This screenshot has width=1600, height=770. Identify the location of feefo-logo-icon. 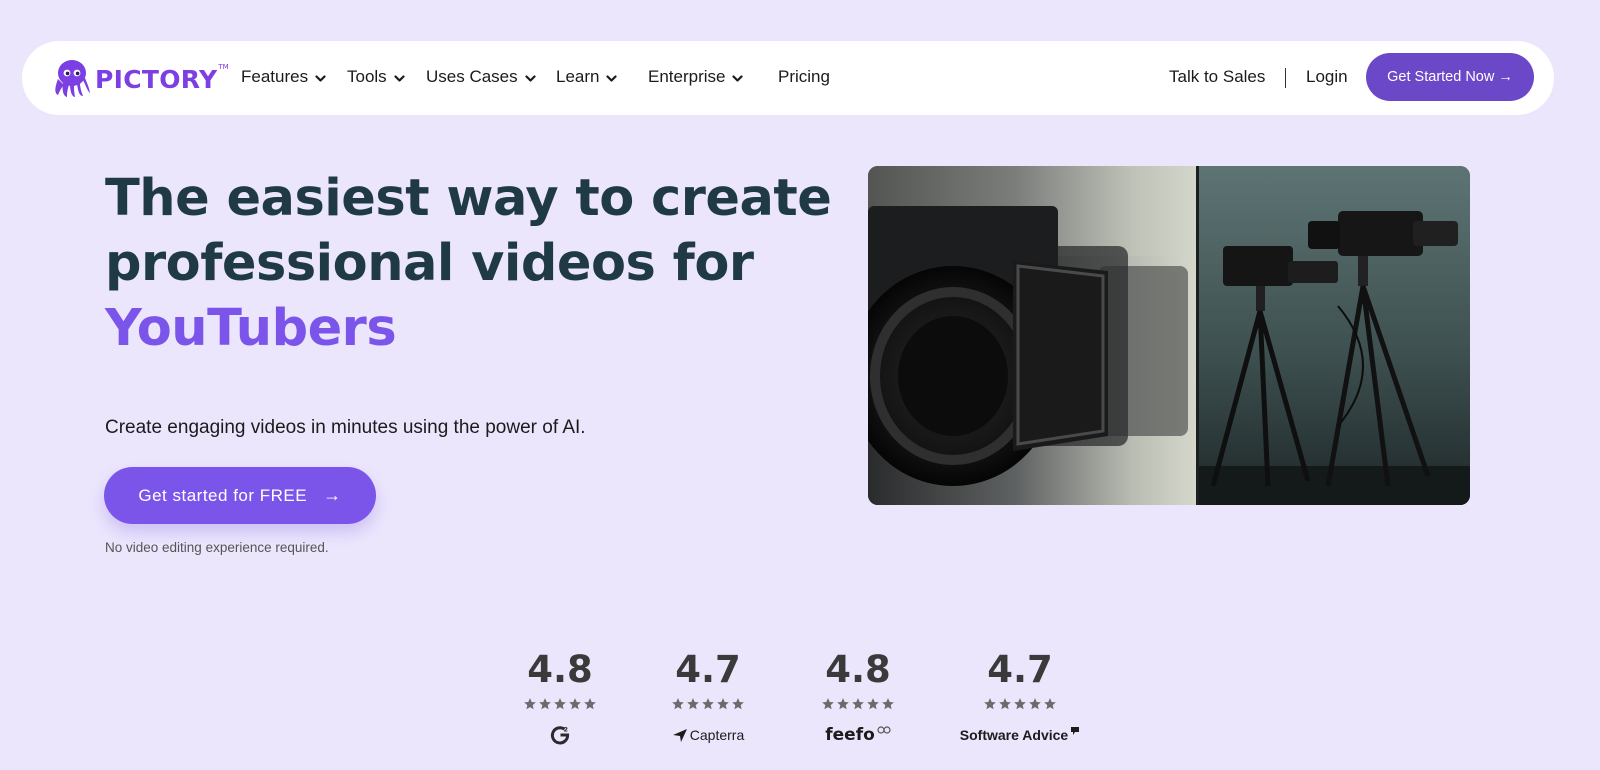
(884, 730).